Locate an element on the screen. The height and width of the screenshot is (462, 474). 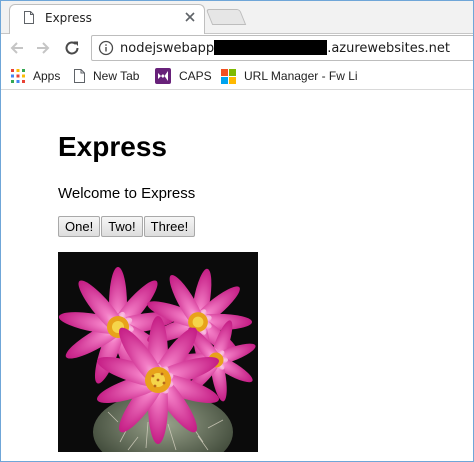
reload-icon is located at coordinates (72, 48).